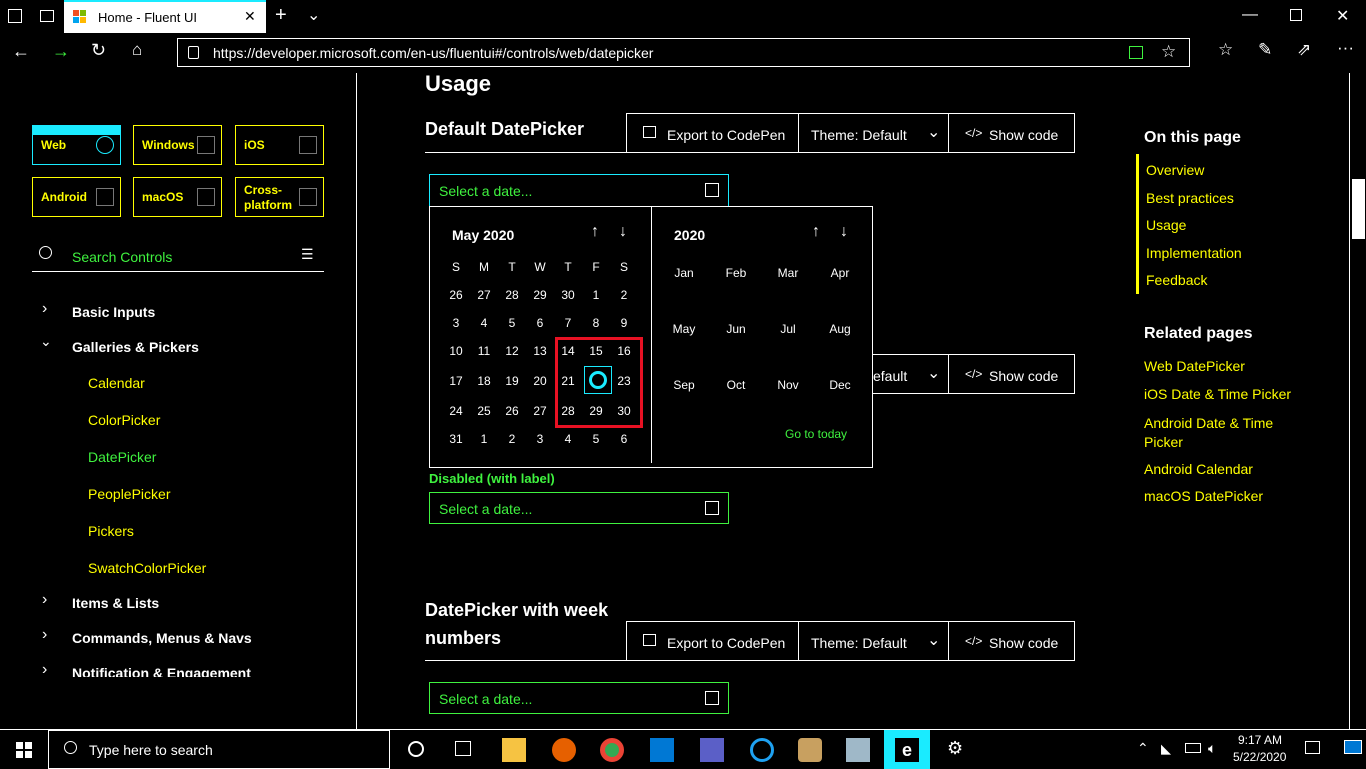  I want to click on calendar-day: 18, so click(484, 381).